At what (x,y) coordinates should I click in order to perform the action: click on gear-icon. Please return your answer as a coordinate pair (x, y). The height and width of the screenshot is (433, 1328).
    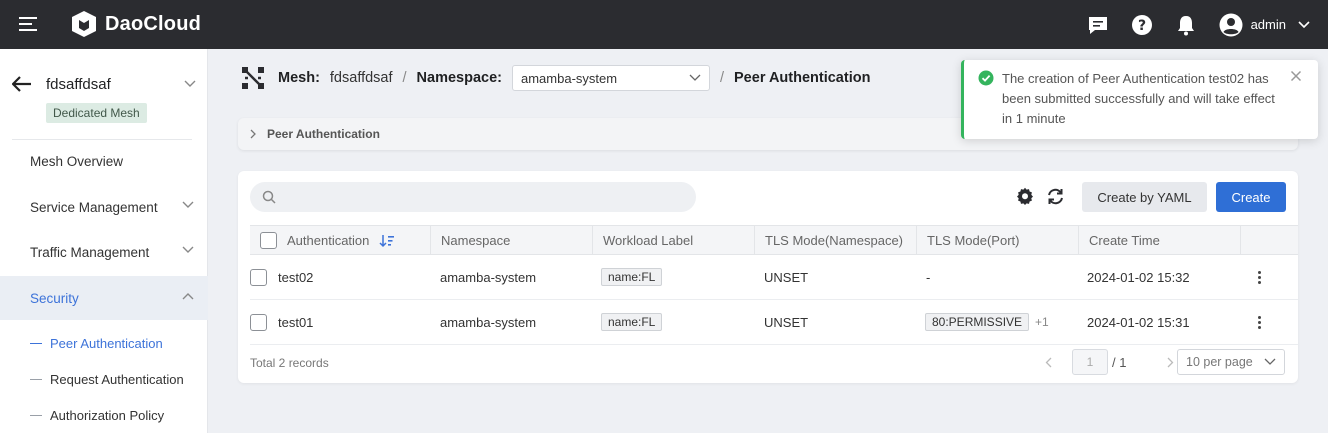
    Looking at the image, I should click on (1025, 196).